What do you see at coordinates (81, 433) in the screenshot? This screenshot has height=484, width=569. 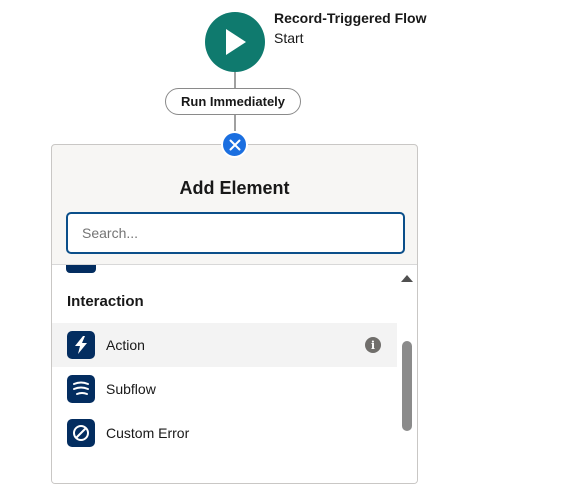 I see `ban-icon` at bounding box center [81, 433].